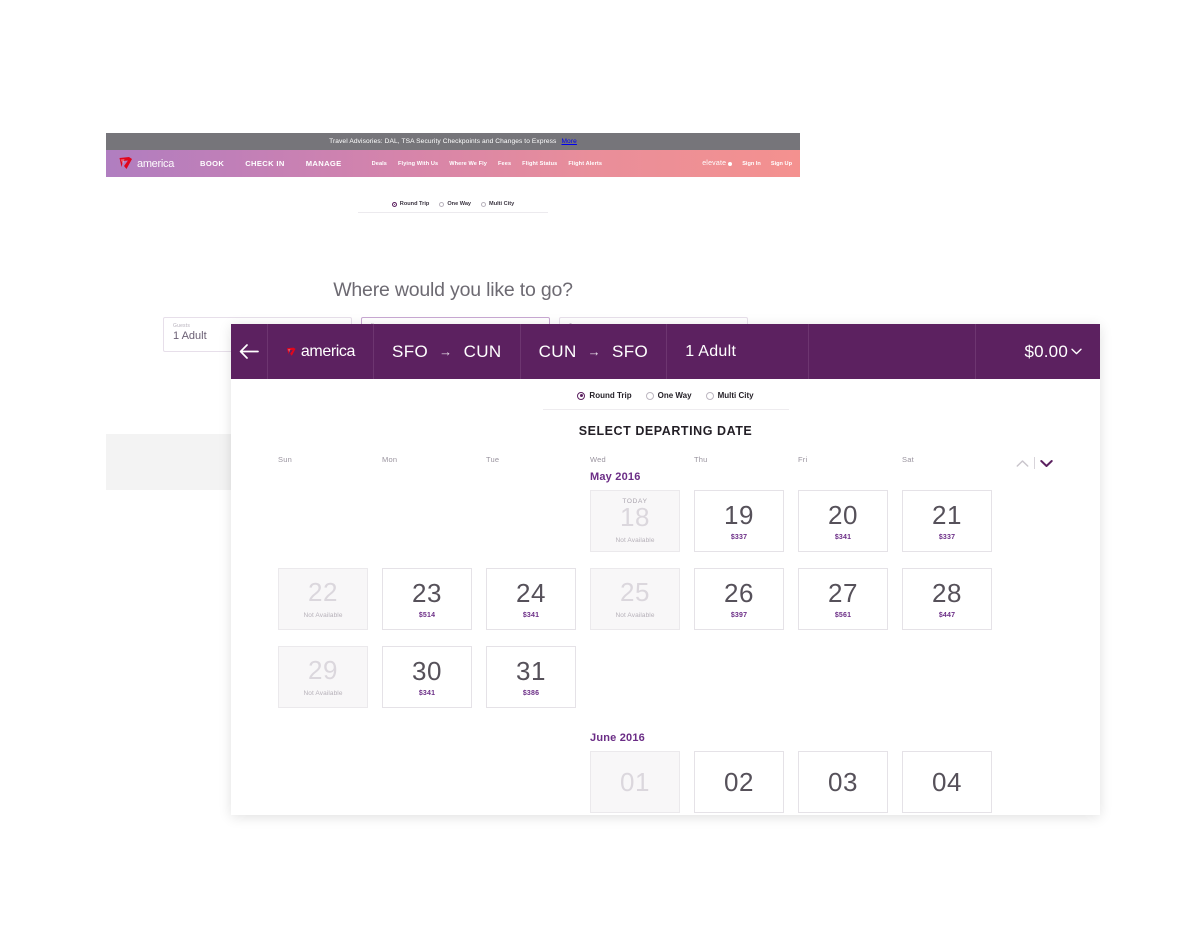  Describe the element at coordinates (323, 670) in the screenshot. I see `day-number: 29` at that location.